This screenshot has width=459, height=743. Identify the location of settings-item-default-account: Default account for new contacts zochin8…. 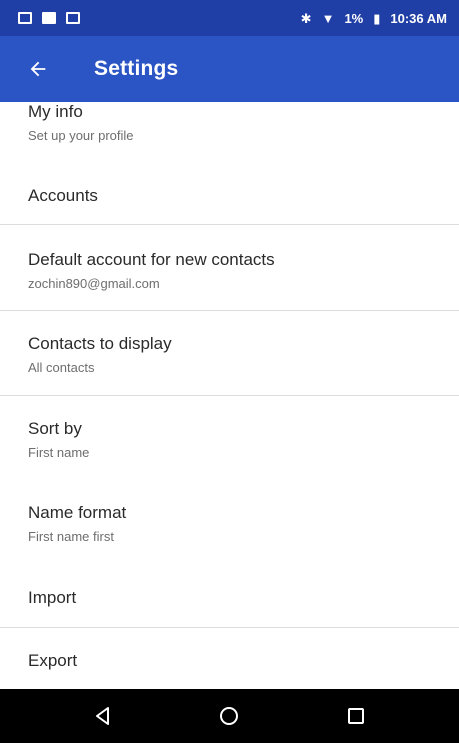
(229, 271).